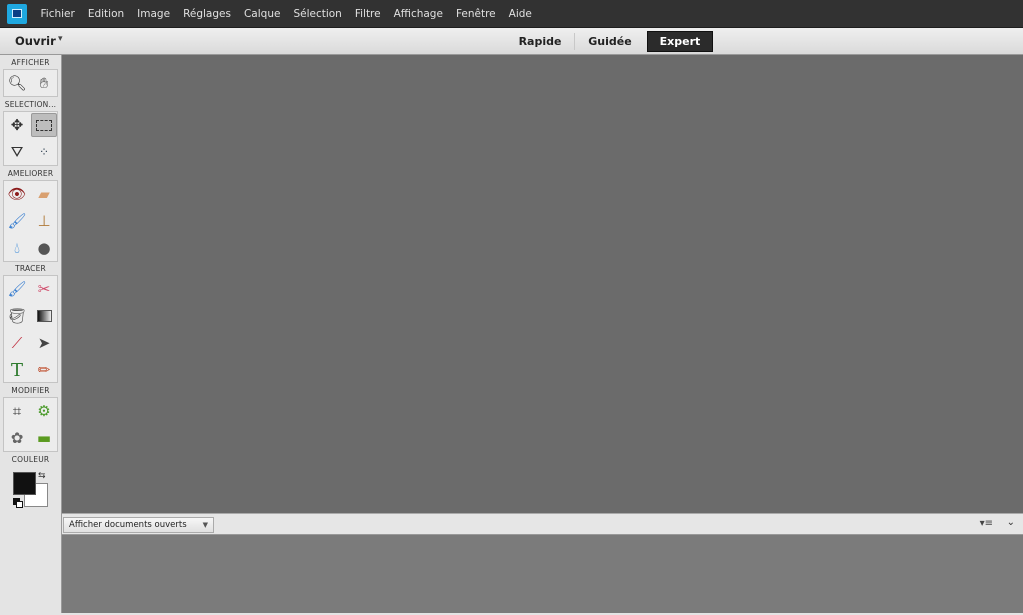 The image size is (1023, 615). I want to click on cookie-cutter-icon: ✿, so click(17, 438).